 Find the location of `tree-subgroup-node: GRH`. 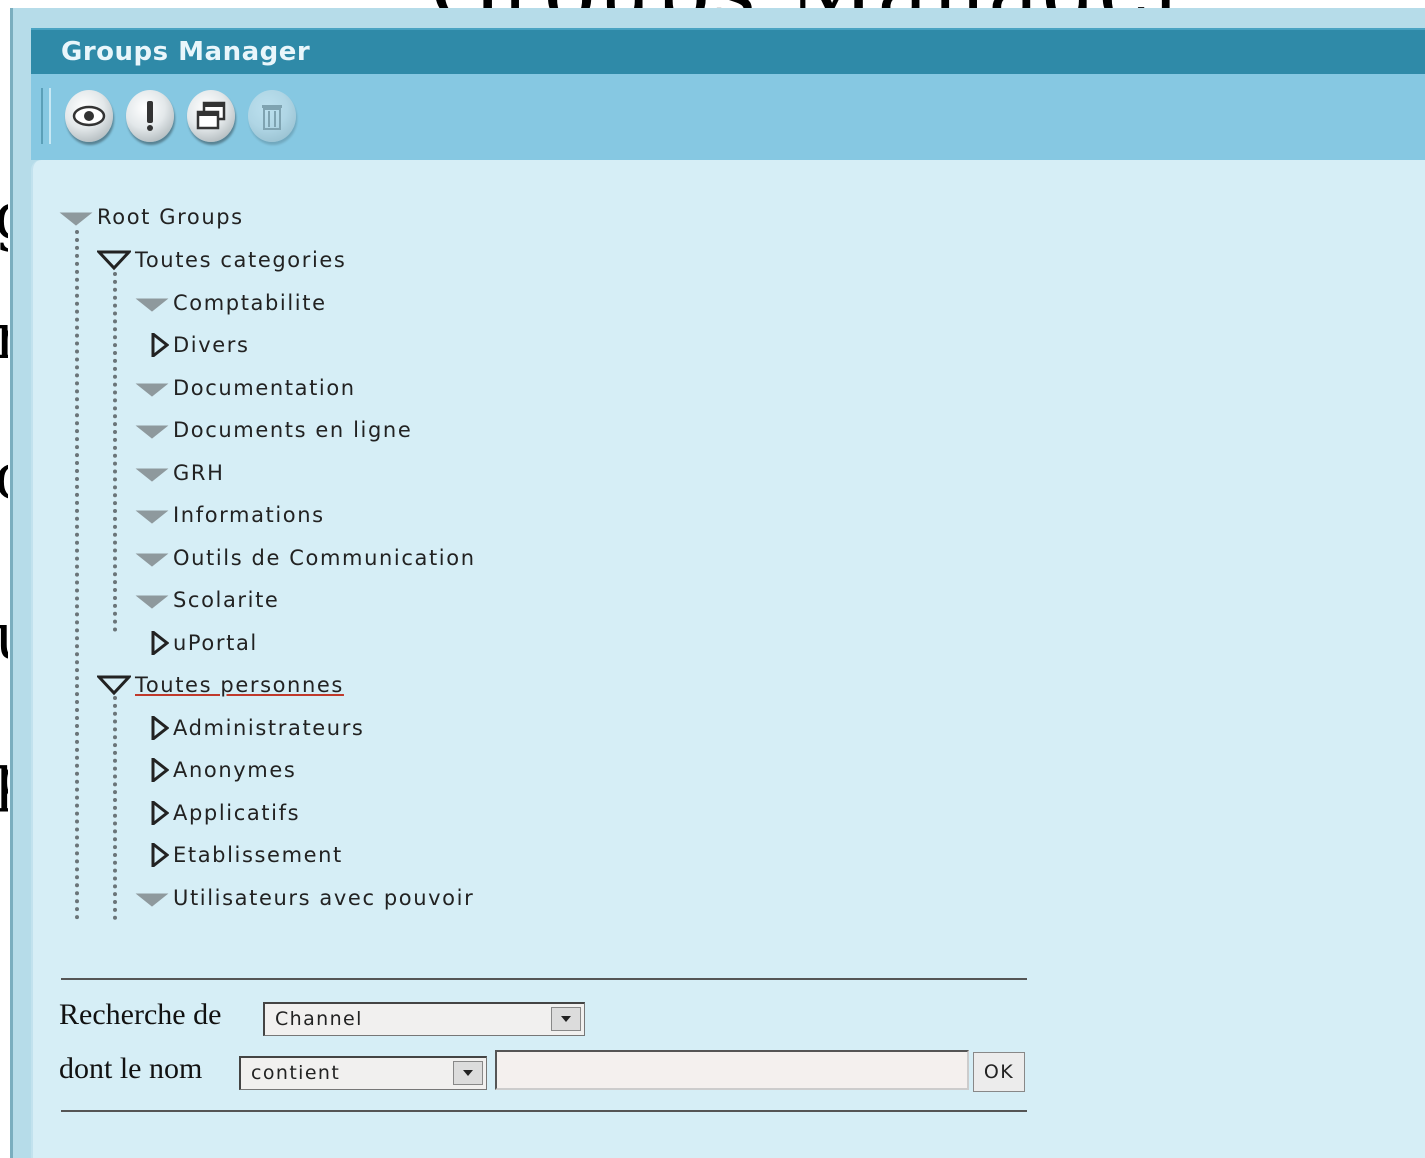

tree-subgroup-node: GRH is located at coordinates (179, 473).